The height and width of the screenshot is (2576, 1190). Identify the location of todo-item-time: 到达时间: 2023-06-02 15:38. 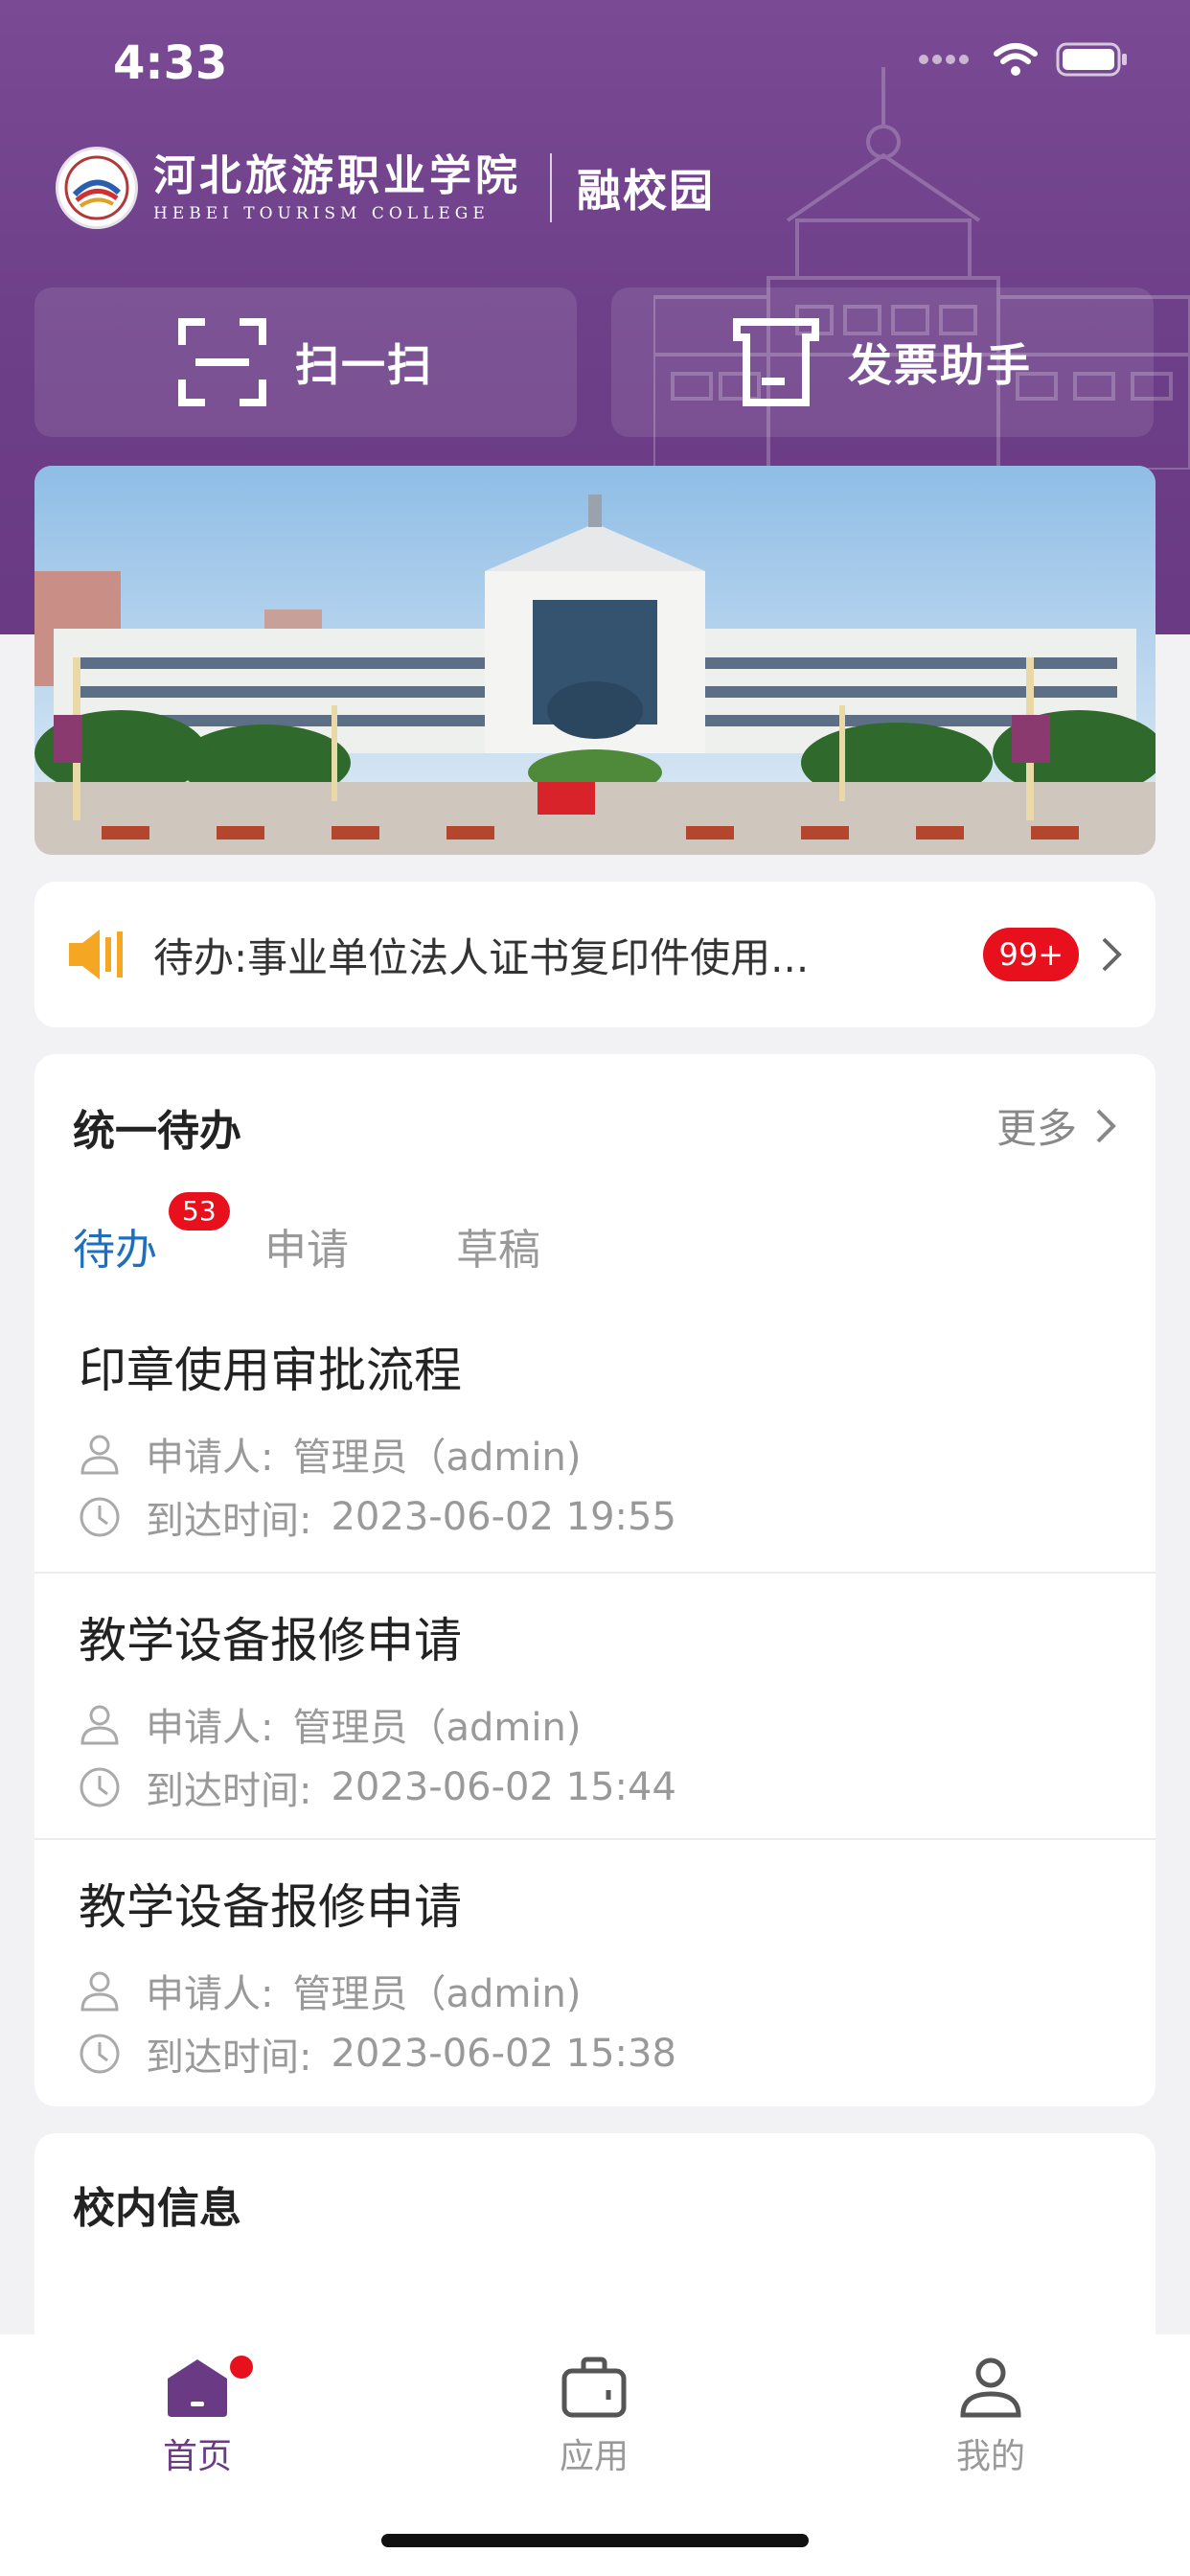
(378, 2054).